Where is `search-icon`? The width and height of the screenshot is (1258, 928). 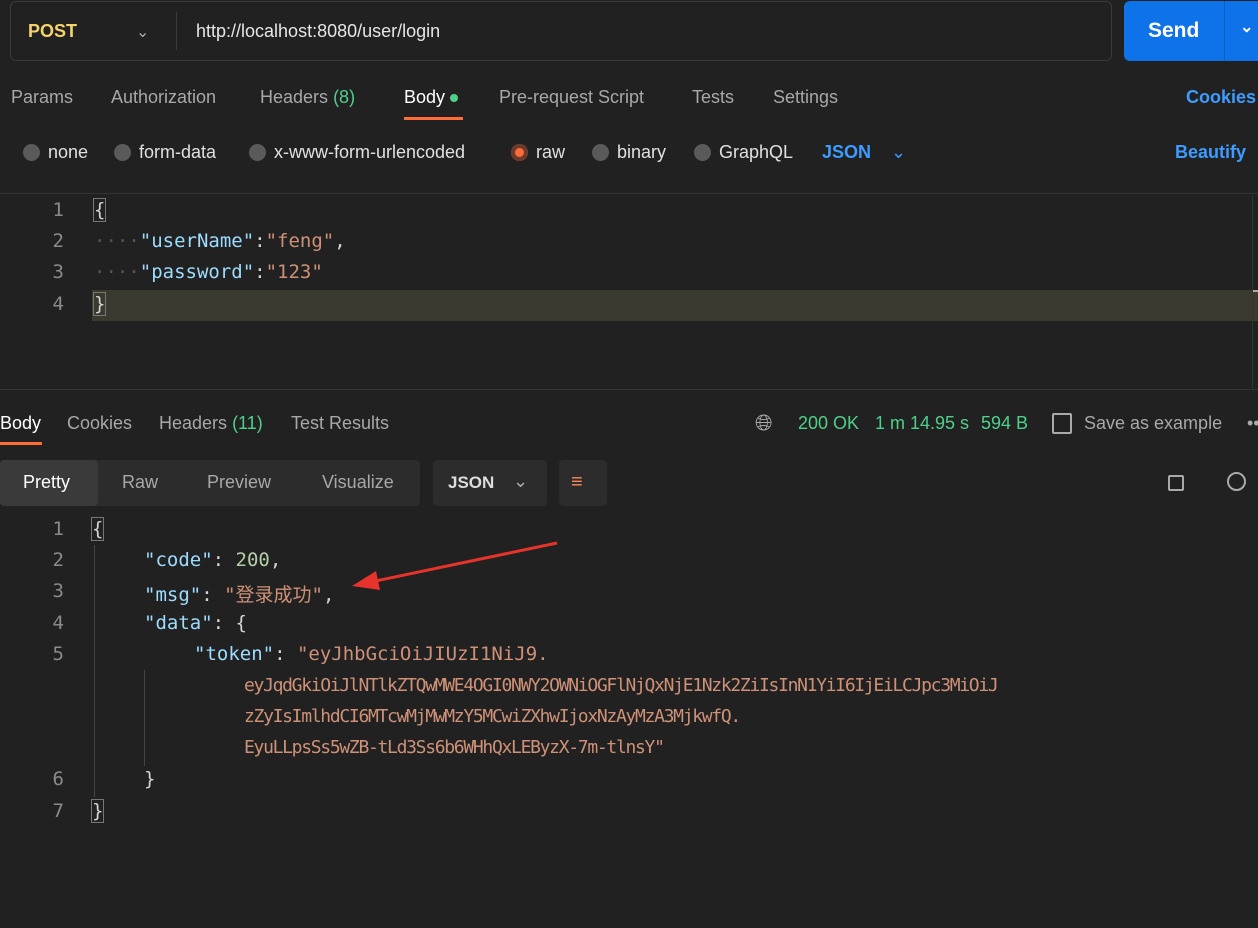 search-icon is located at coordinates (1236, 481).